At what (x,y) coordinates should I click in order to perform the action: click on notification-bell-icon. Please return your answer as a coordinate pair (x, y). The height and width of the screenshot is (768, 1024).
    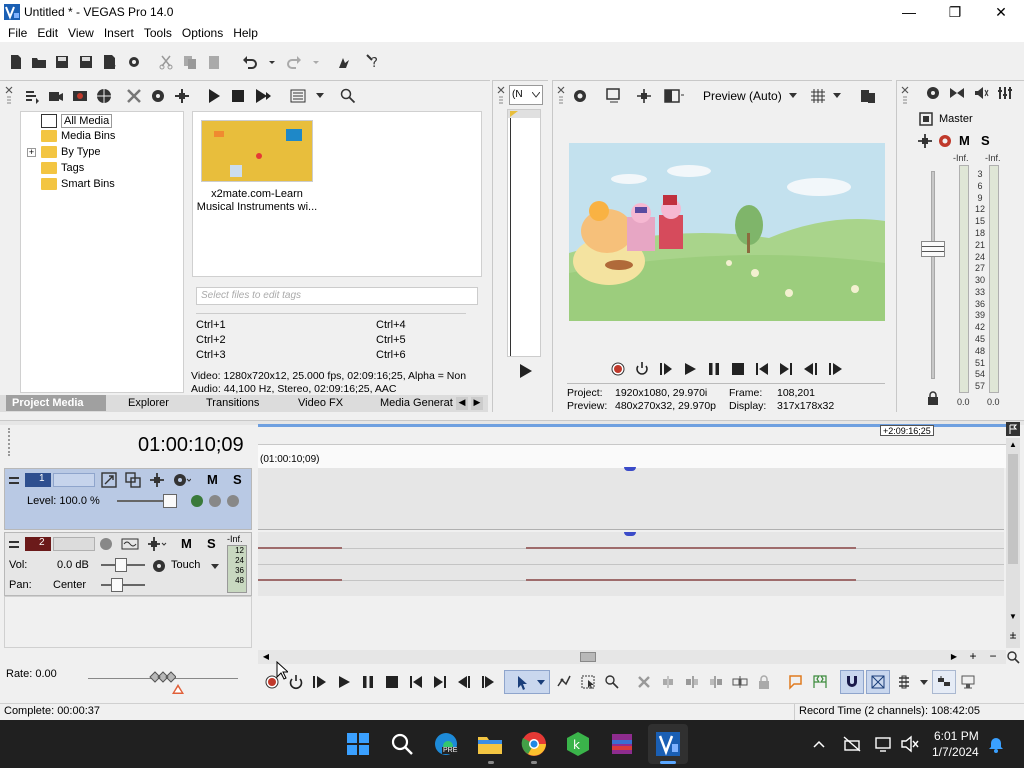
    Looking at the image, I should click on (996, 744).